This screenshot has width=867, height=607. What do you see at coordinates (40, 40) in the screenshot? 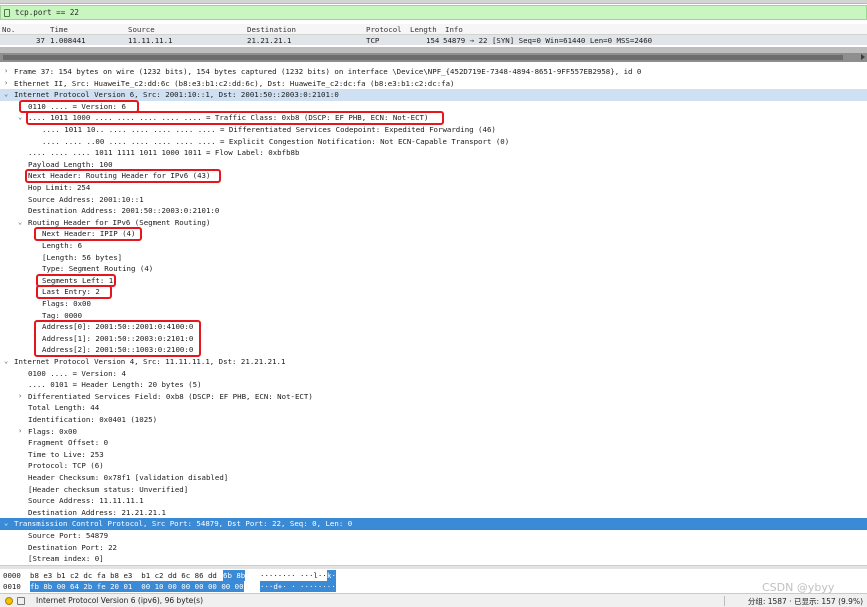
I see `packet-no: 37` at bounding box center [40, 40].